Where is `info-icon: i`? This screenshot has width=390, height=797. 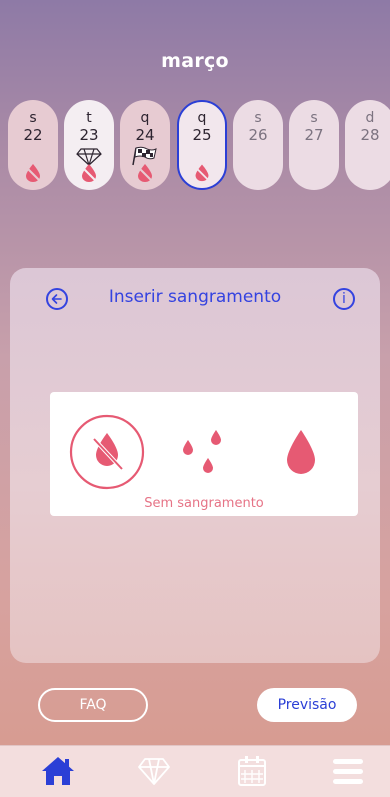 info-icon: i is located at coordinates (344, 299).